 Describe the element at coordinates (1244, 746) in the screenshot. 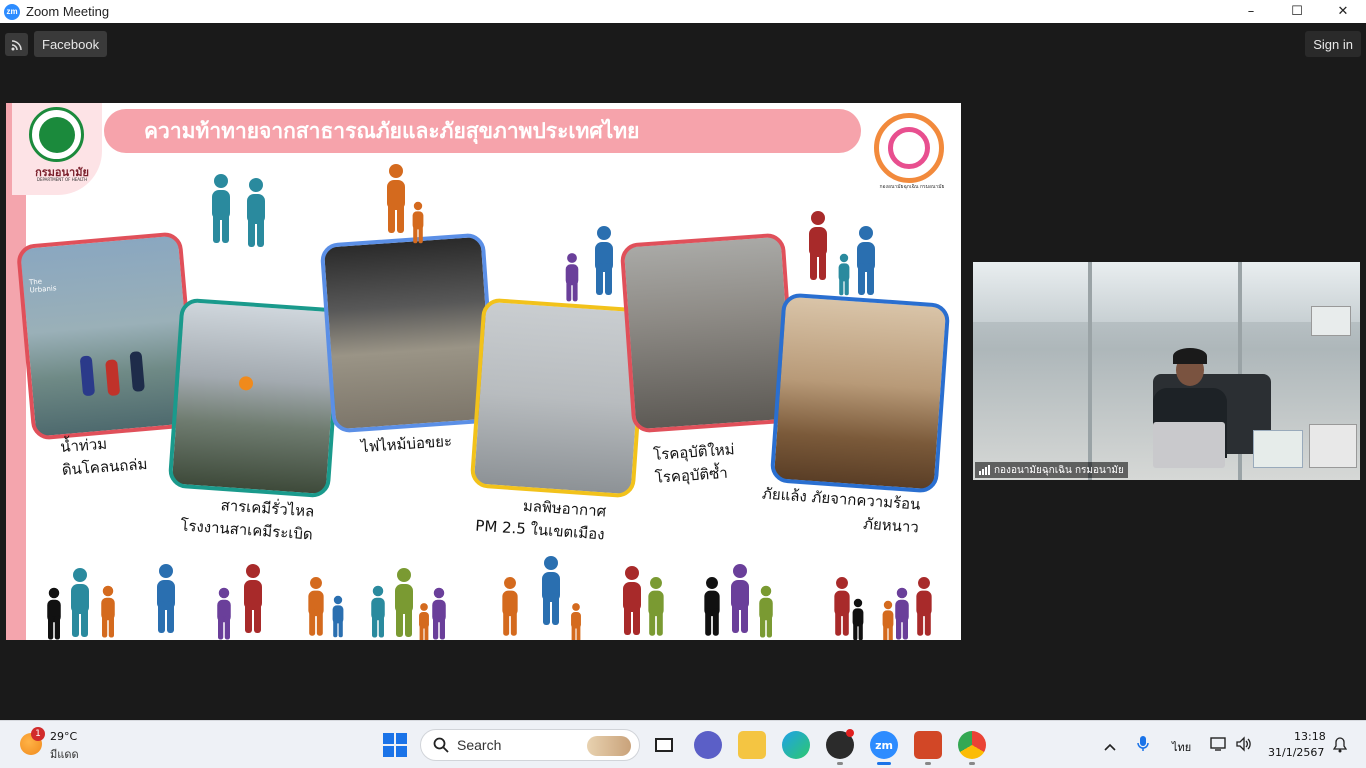

I see `volume-icon` at that location.